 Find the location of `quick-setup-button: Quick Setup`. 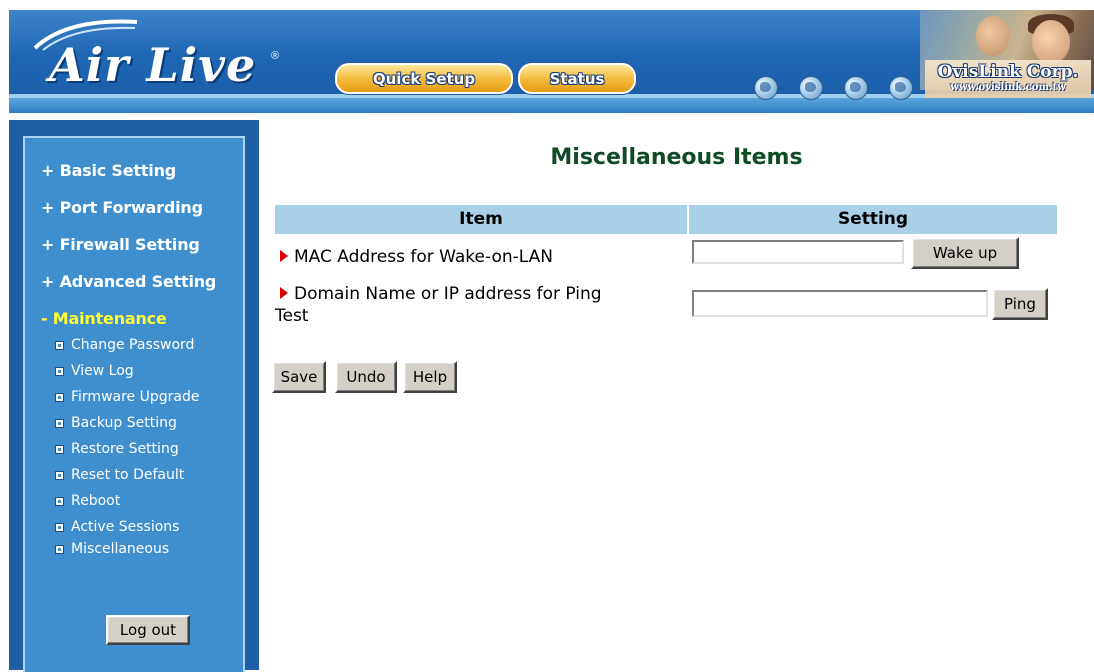

quick-setup-button: Quick Setup is located at coordinates (424, 78).